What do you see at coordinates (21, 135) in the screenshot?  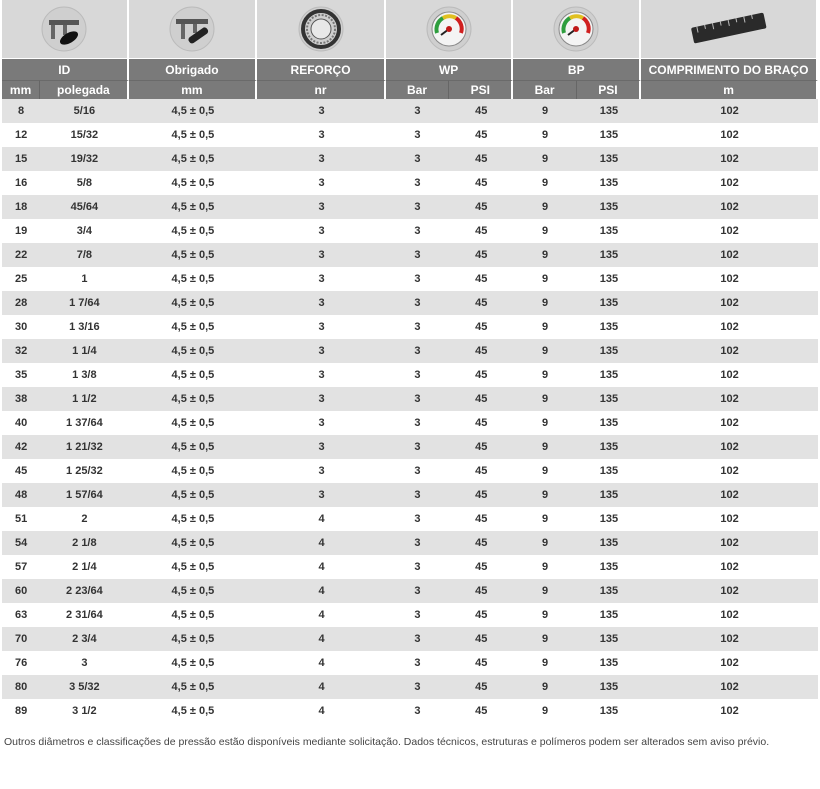 I see `cell-mm: 12` at bounding box center [21, 135].